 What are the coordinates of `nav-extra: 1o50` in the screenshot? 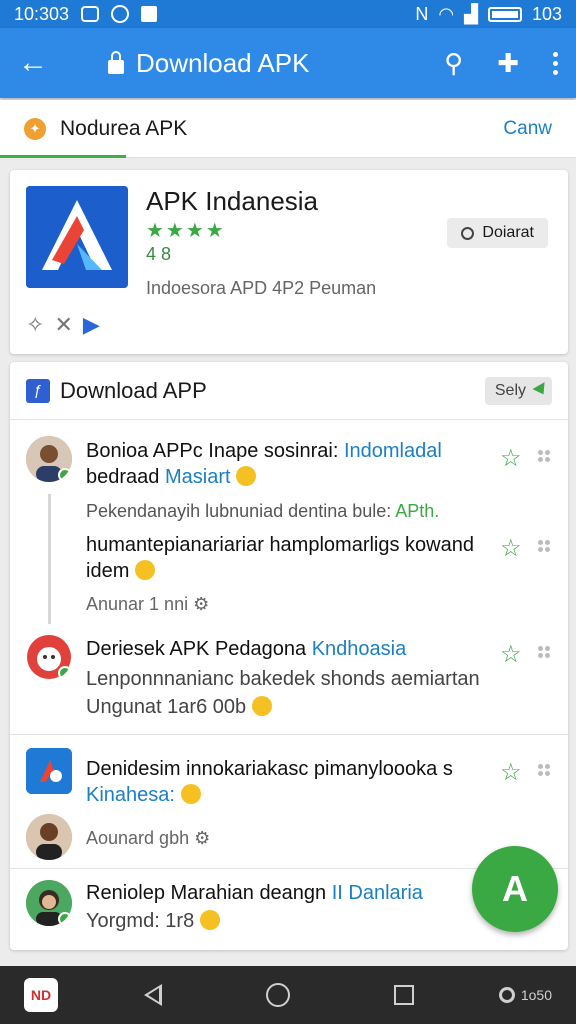 It's located at (525, 995).